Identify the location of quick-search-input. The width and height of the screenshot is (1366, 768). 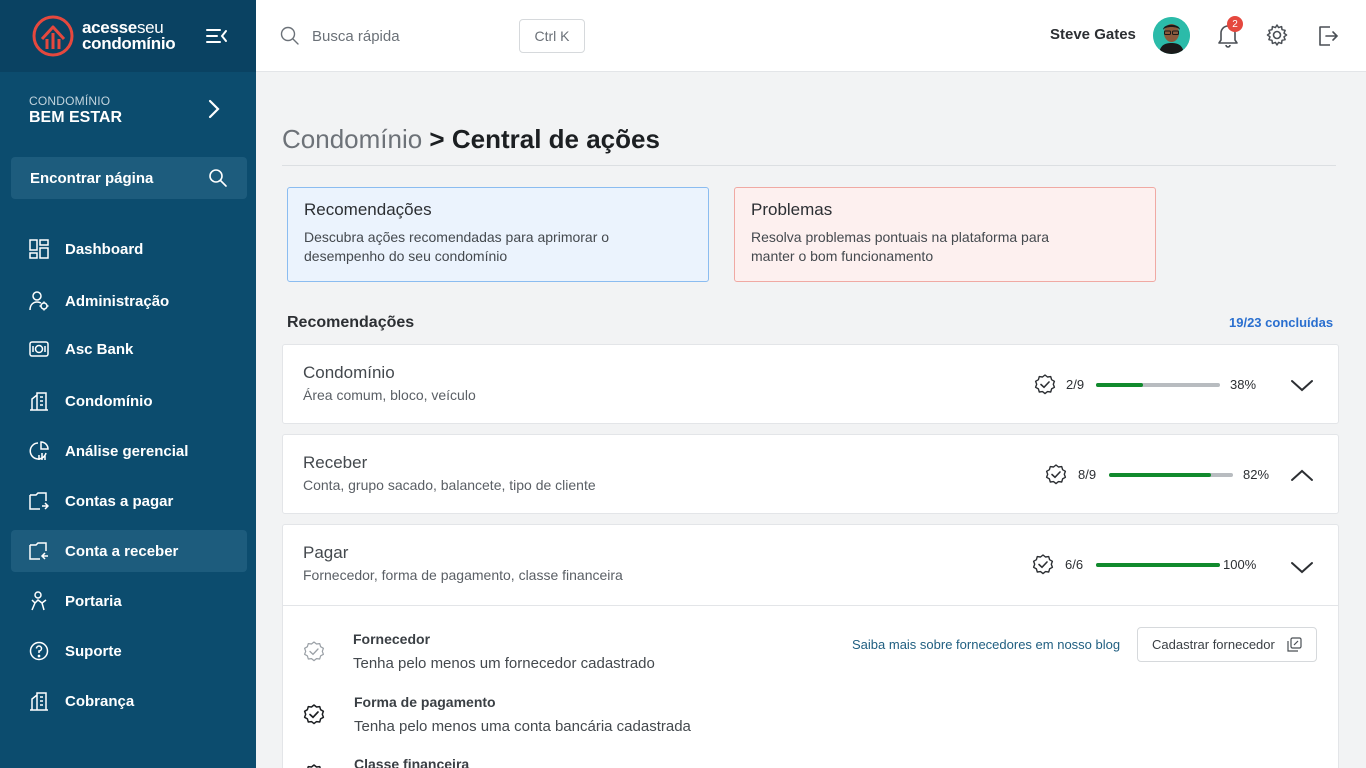
(412, 36).